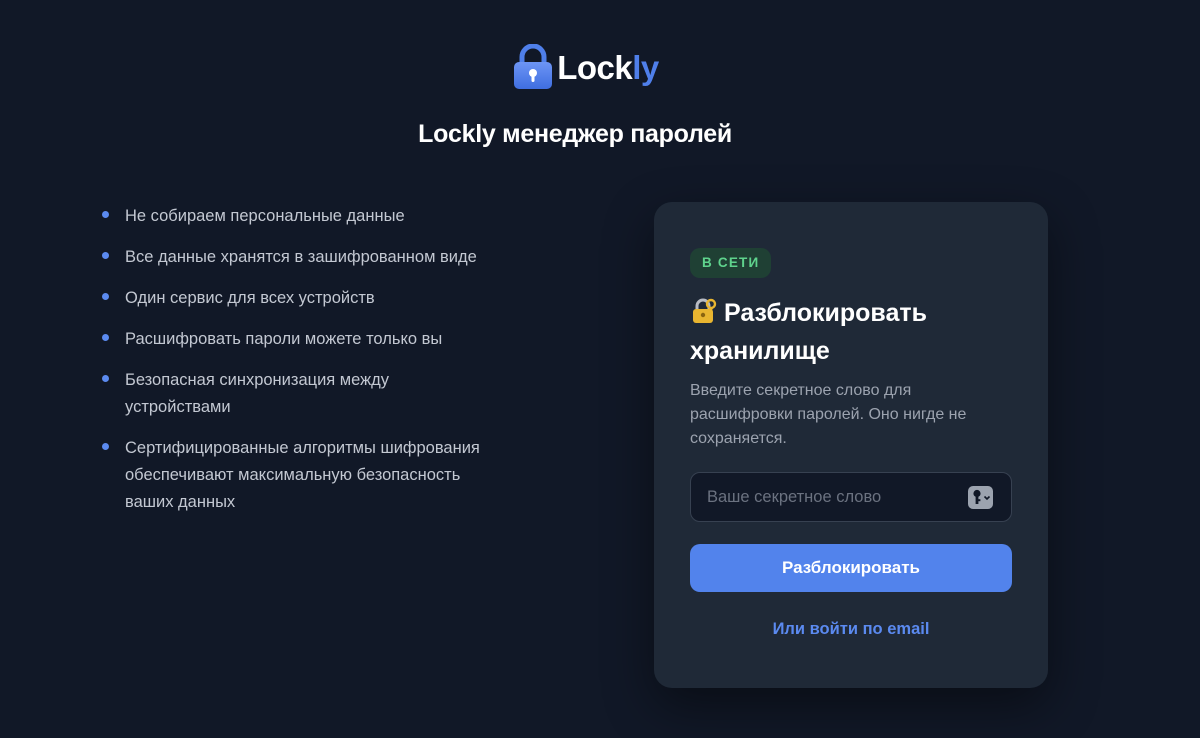 This screenshot has width=1200, height=738. What do you see at coordinates (608, 67) in the screenshot?
I see `logo-text: Lockly` at bounding box center [608, 67].